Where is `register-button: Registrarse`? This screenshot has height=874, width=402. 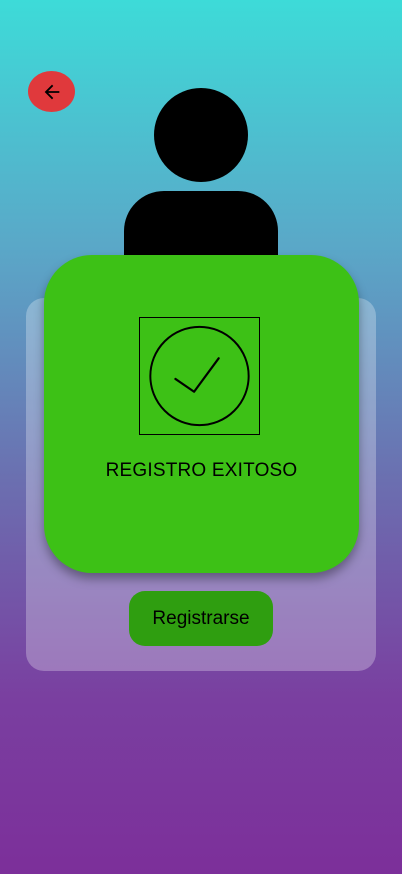
register-button: Registrarse is located at coordinates (201, 618).